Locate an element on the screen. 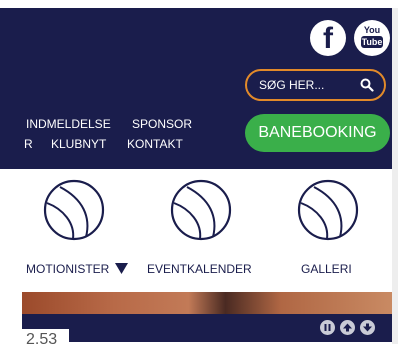  youtube-icon: You Tube is located at coordinates (372, 38).